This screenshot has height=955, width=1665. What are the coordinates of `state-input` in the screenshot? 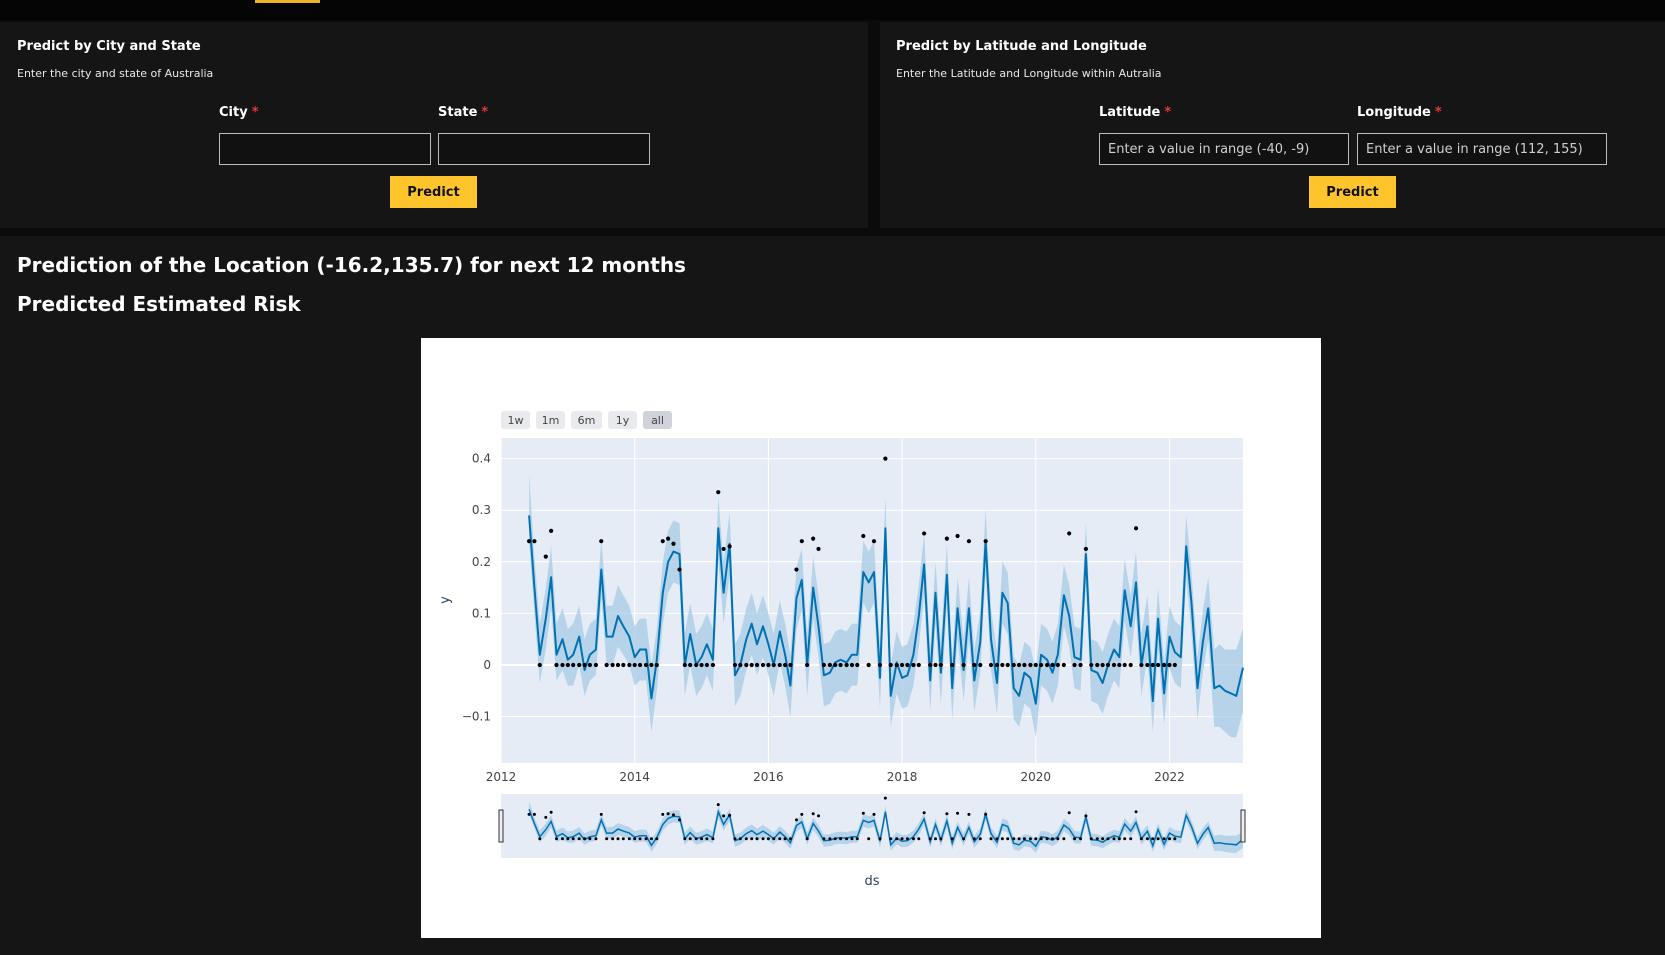 It's located at (544, 149).